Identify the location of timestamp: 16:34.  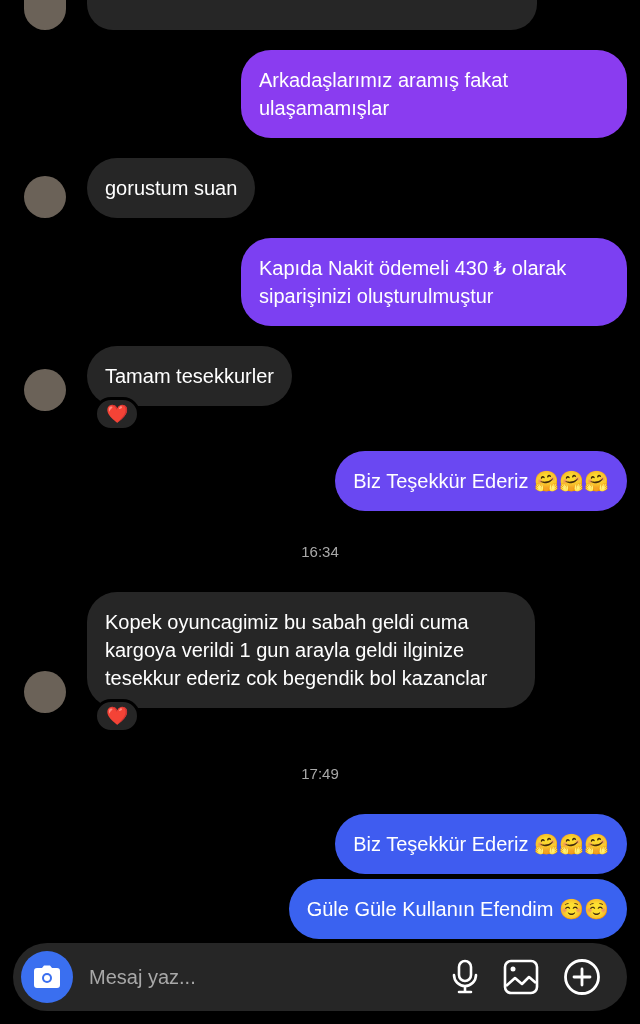
(320, 551).